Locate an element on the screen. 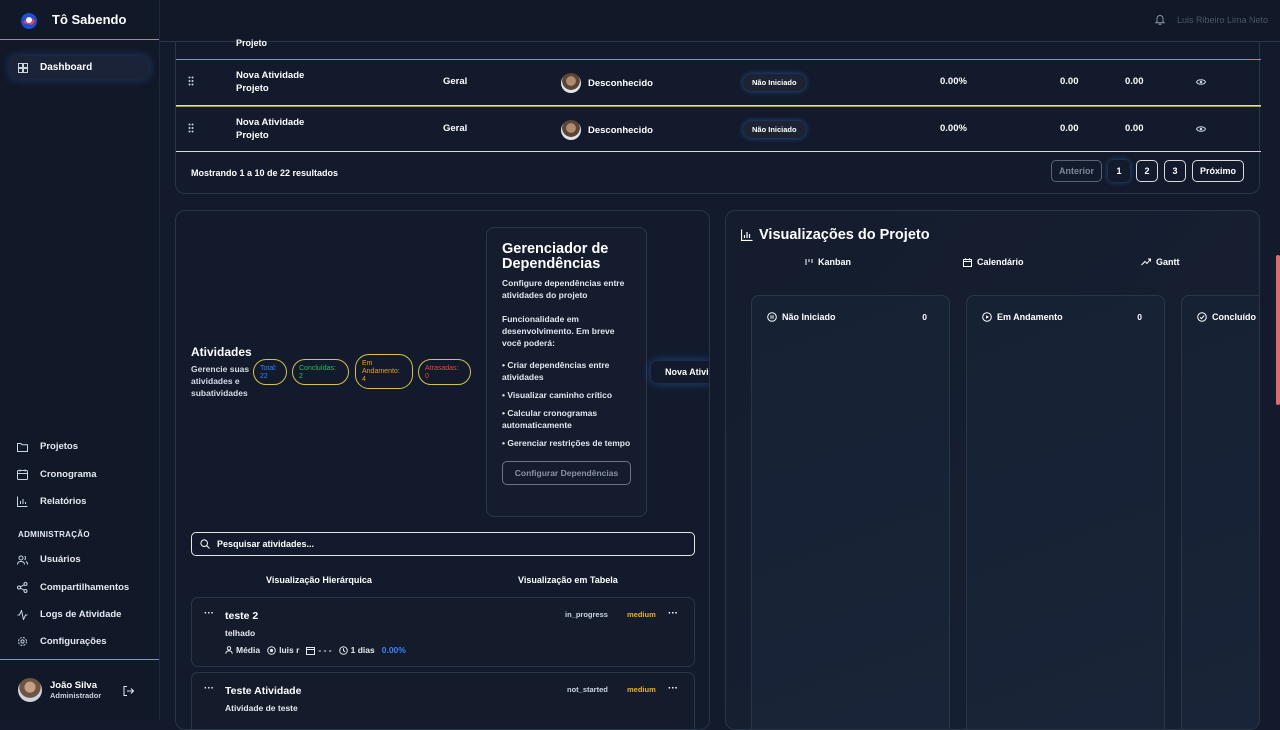 The image size is (1280, 730). sidebar-item-label: Usuários is located at coordinates (60, 559).